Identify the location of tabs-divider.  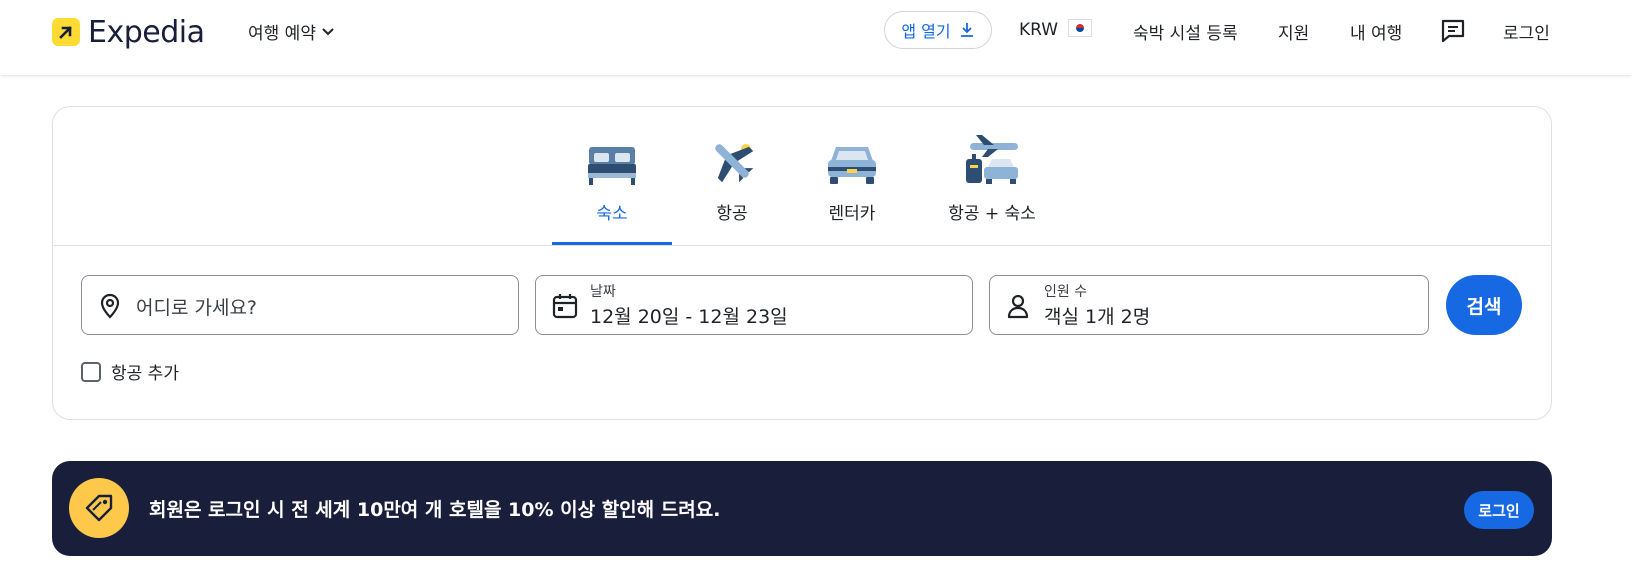
(802, 245).